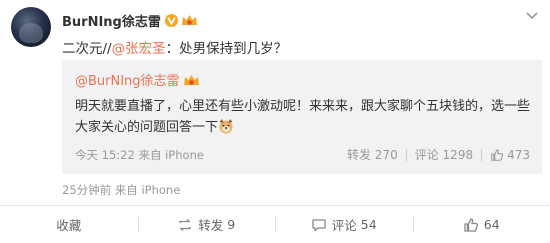 The image size is (550, 243). I want to click on repost-button: 转发 9, so click(206, 224).